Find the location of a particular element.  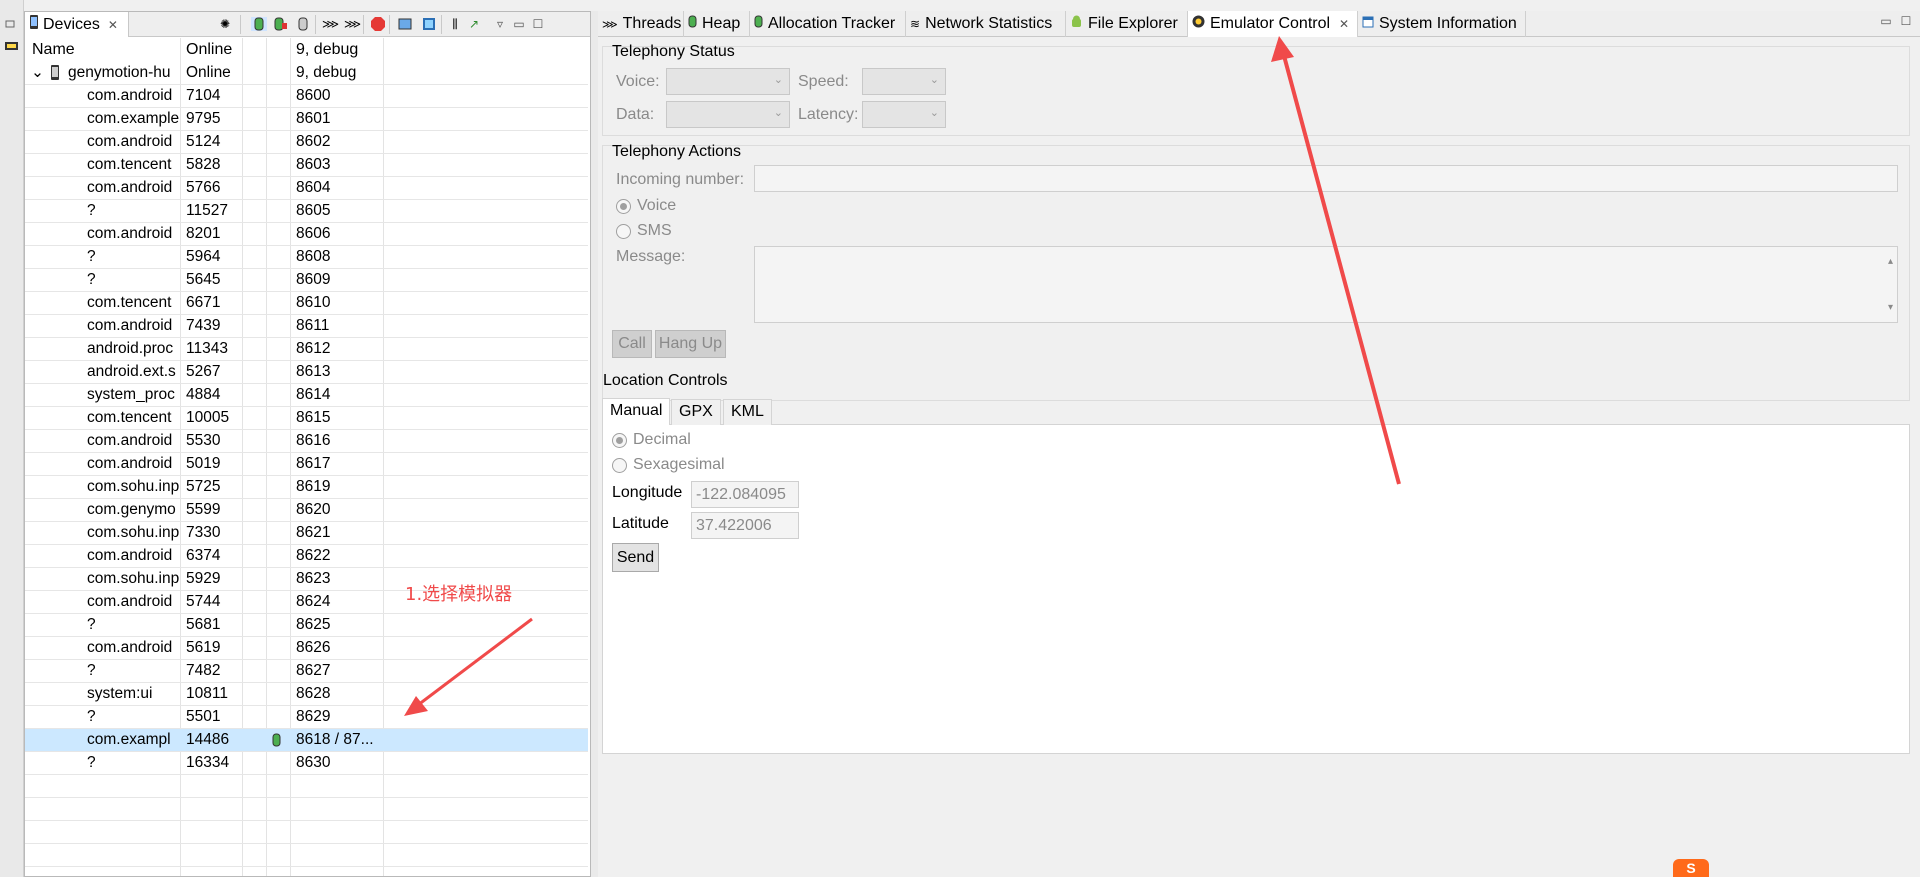

process-row: com.android 5019 8617 is located at coordinates (306, 464).